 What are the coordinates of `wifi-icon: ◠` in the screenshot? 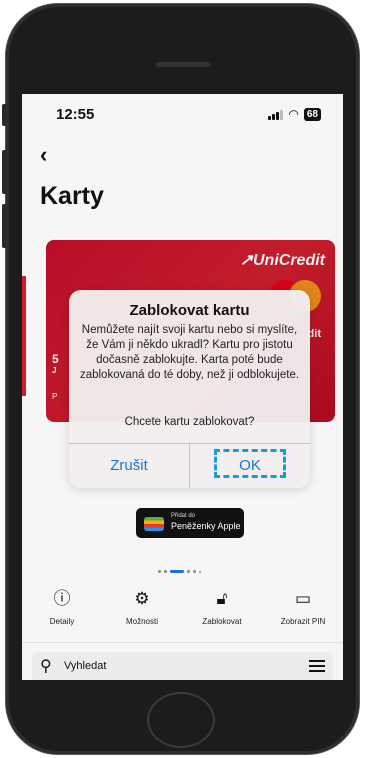 It's located at (293, 114).